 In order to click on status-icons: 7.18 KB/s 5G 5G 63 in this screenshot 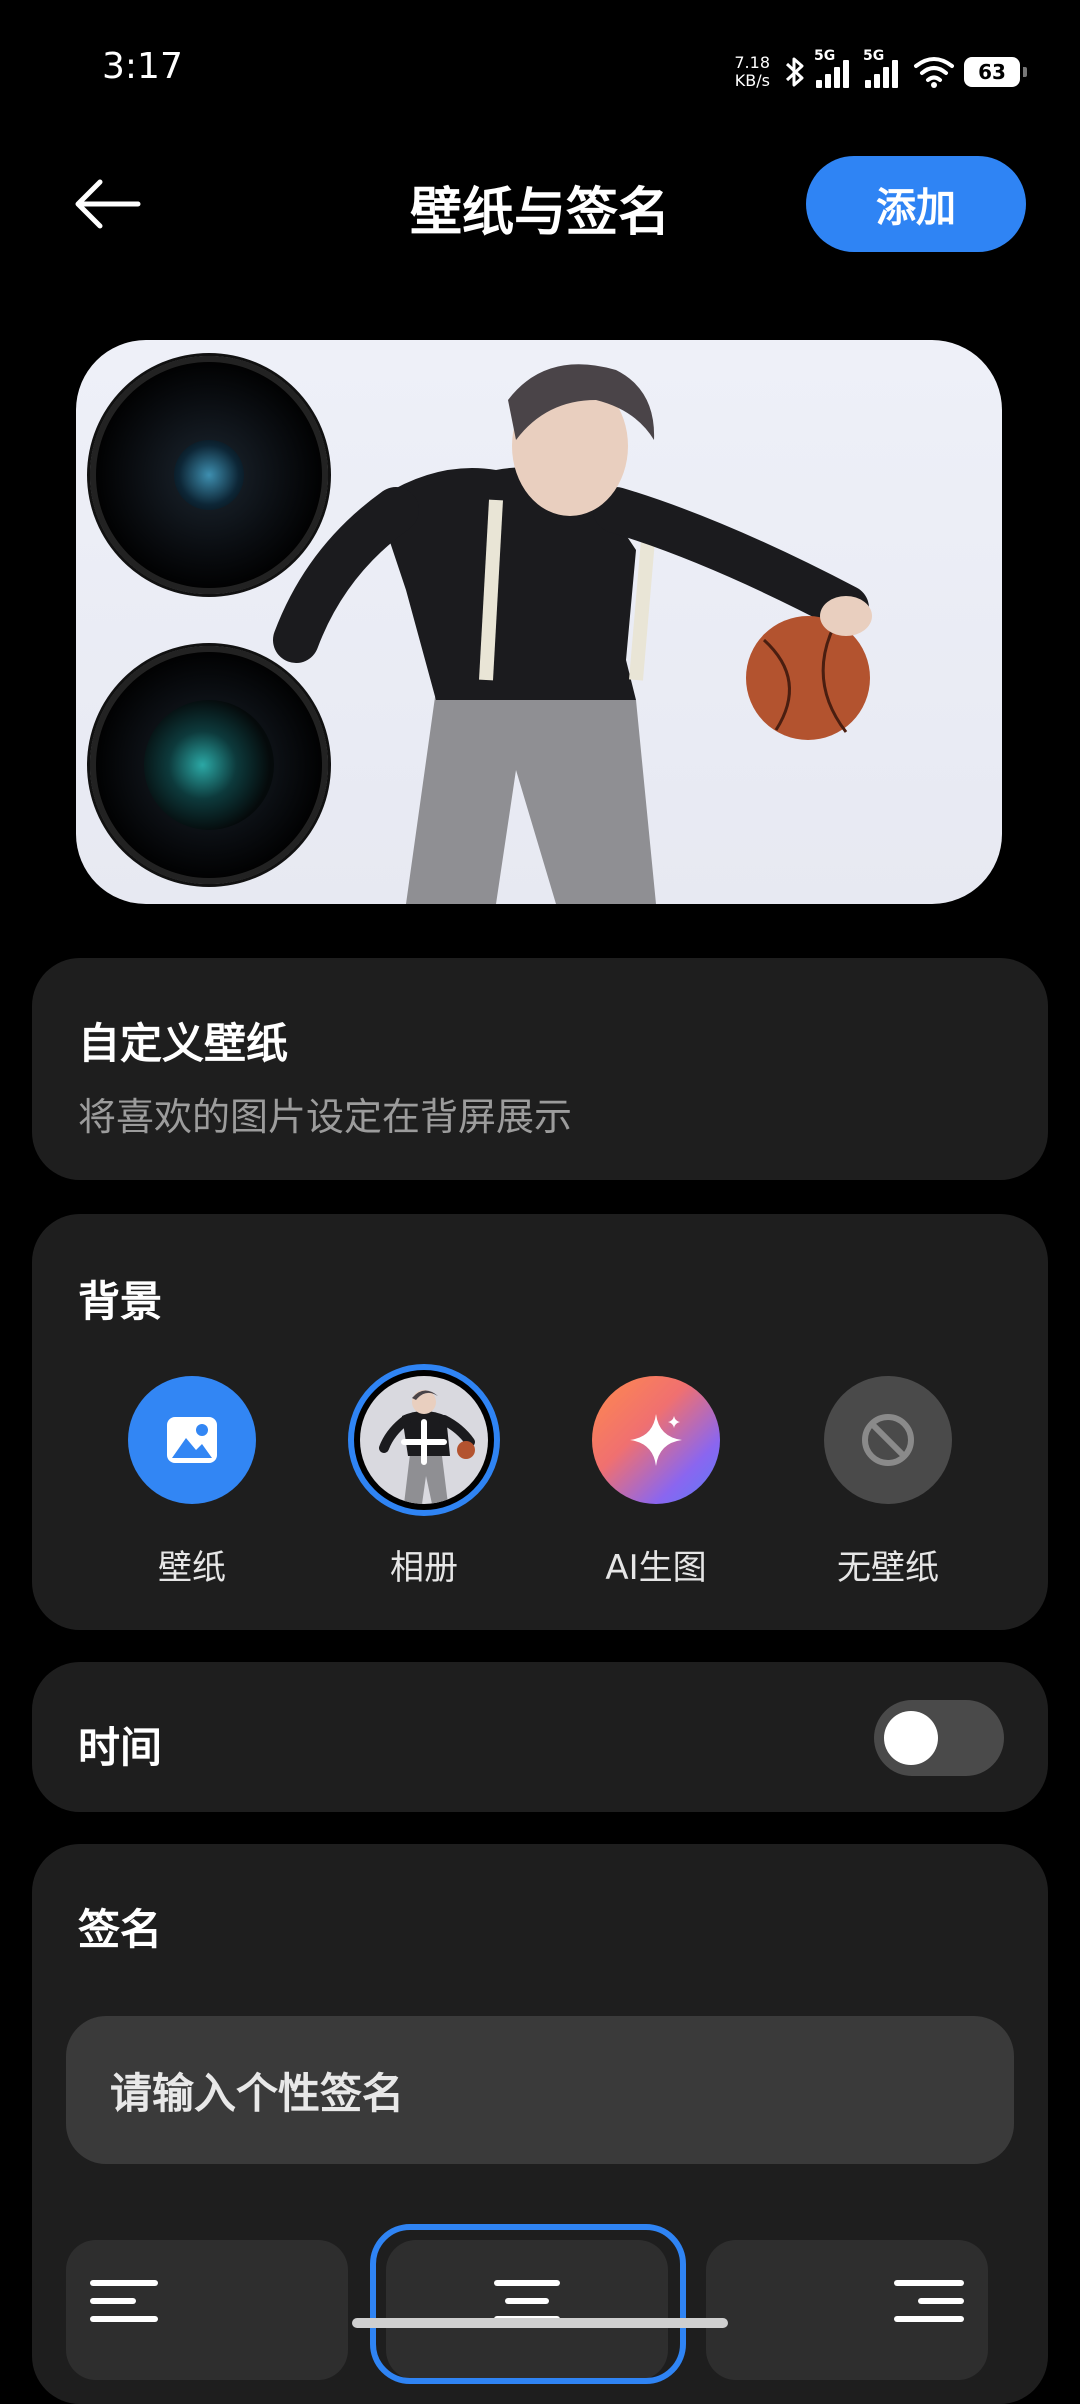, I will do `click(880, 72)`.